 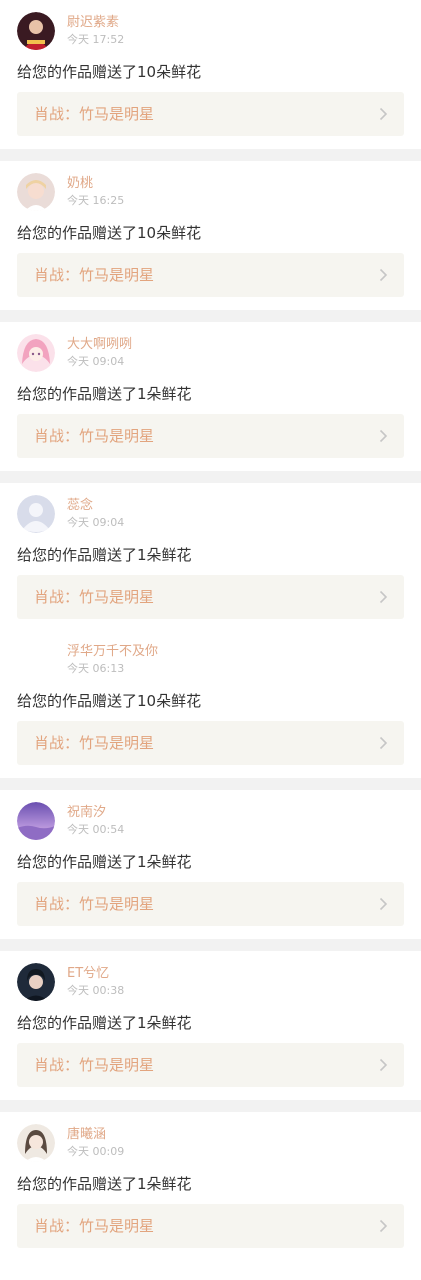 I want to click on timestamp: 今天 16:25, so click(x=96, y=200).